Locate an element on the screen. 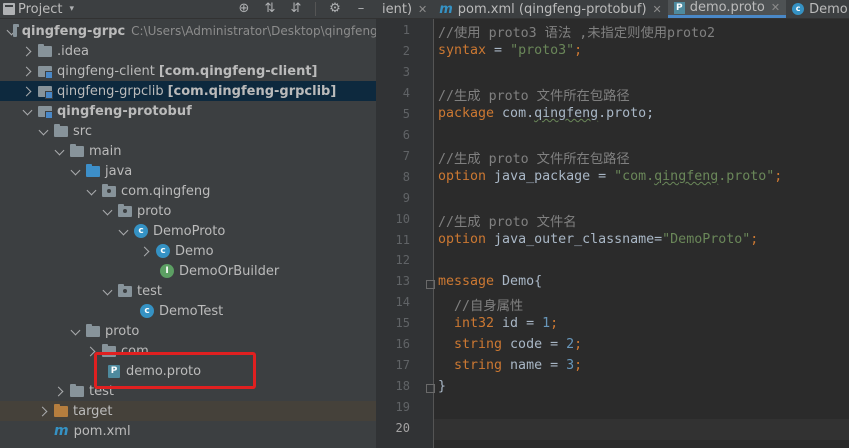 Image resolution: width=849 pixels, height=448 pixels. gear-icon: ⚙ is located at coordinates (335, 9).